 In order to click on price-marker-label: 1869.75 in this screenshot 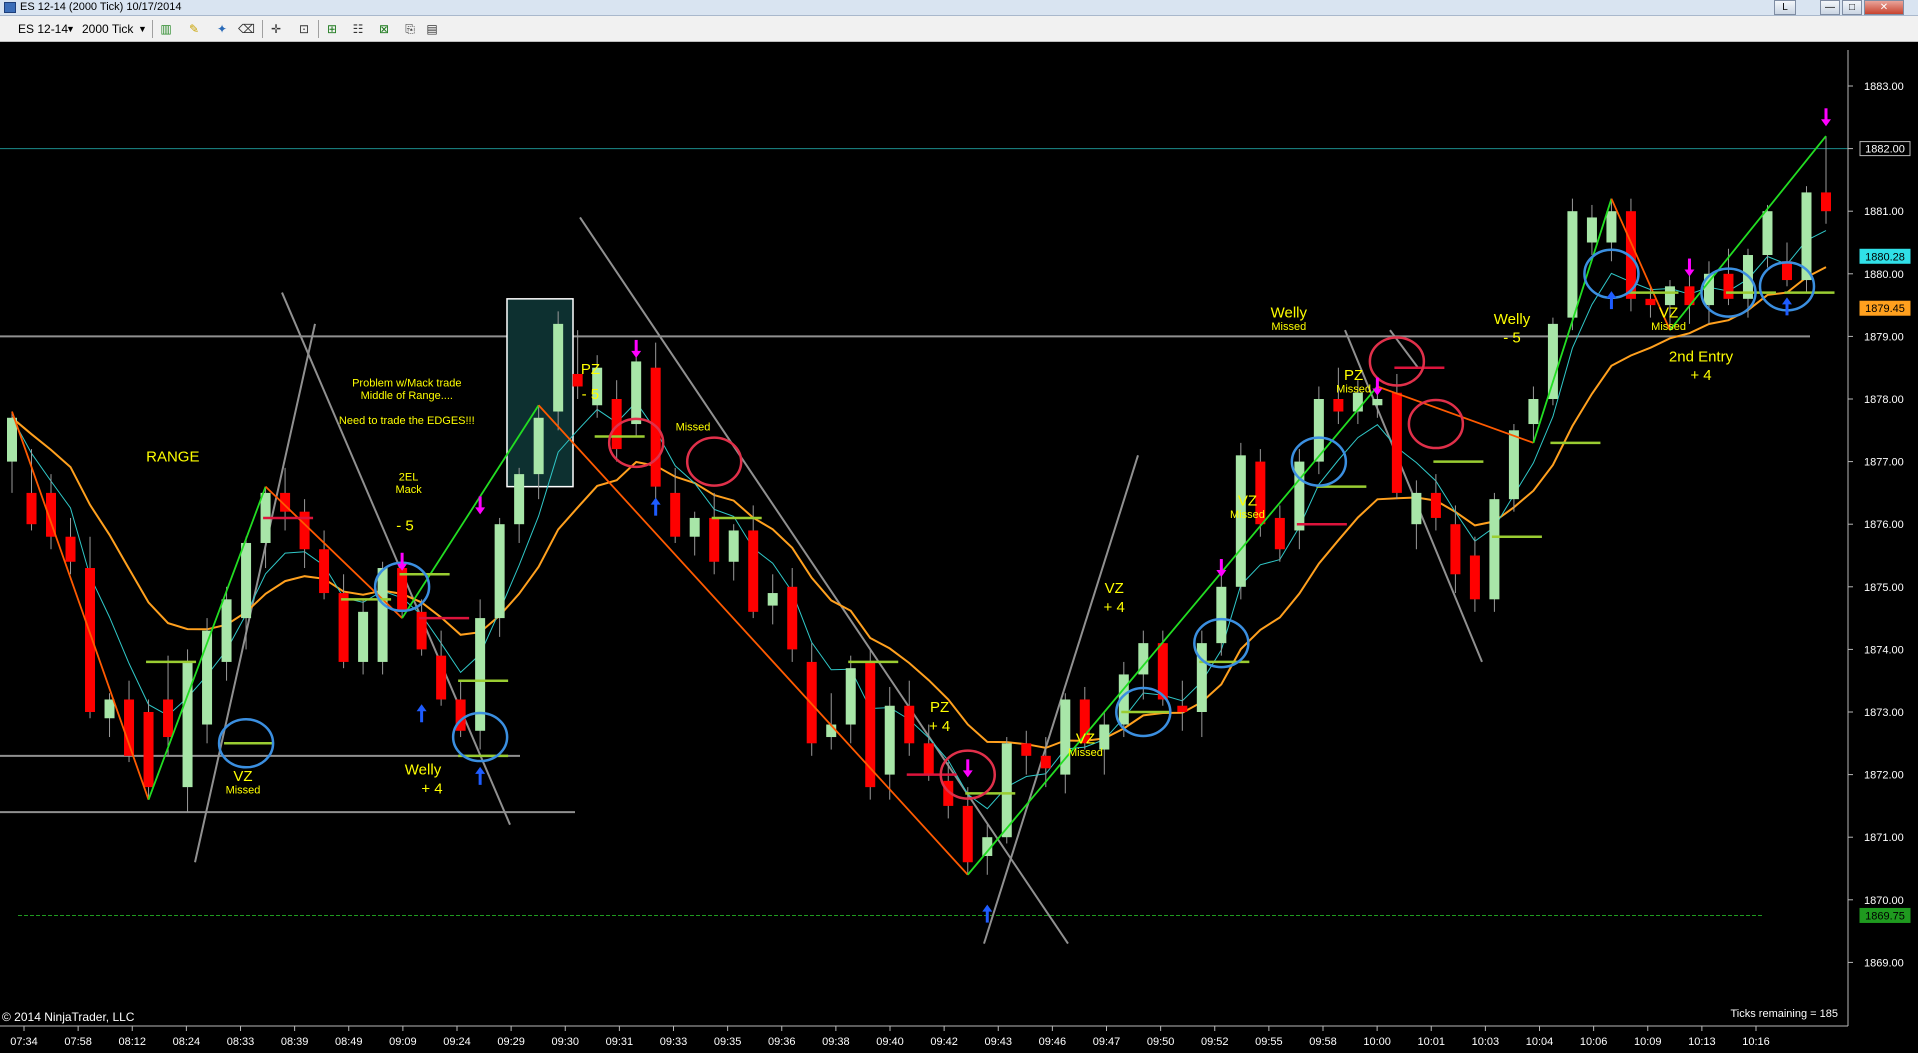, I will do `click(1885, 916)`.